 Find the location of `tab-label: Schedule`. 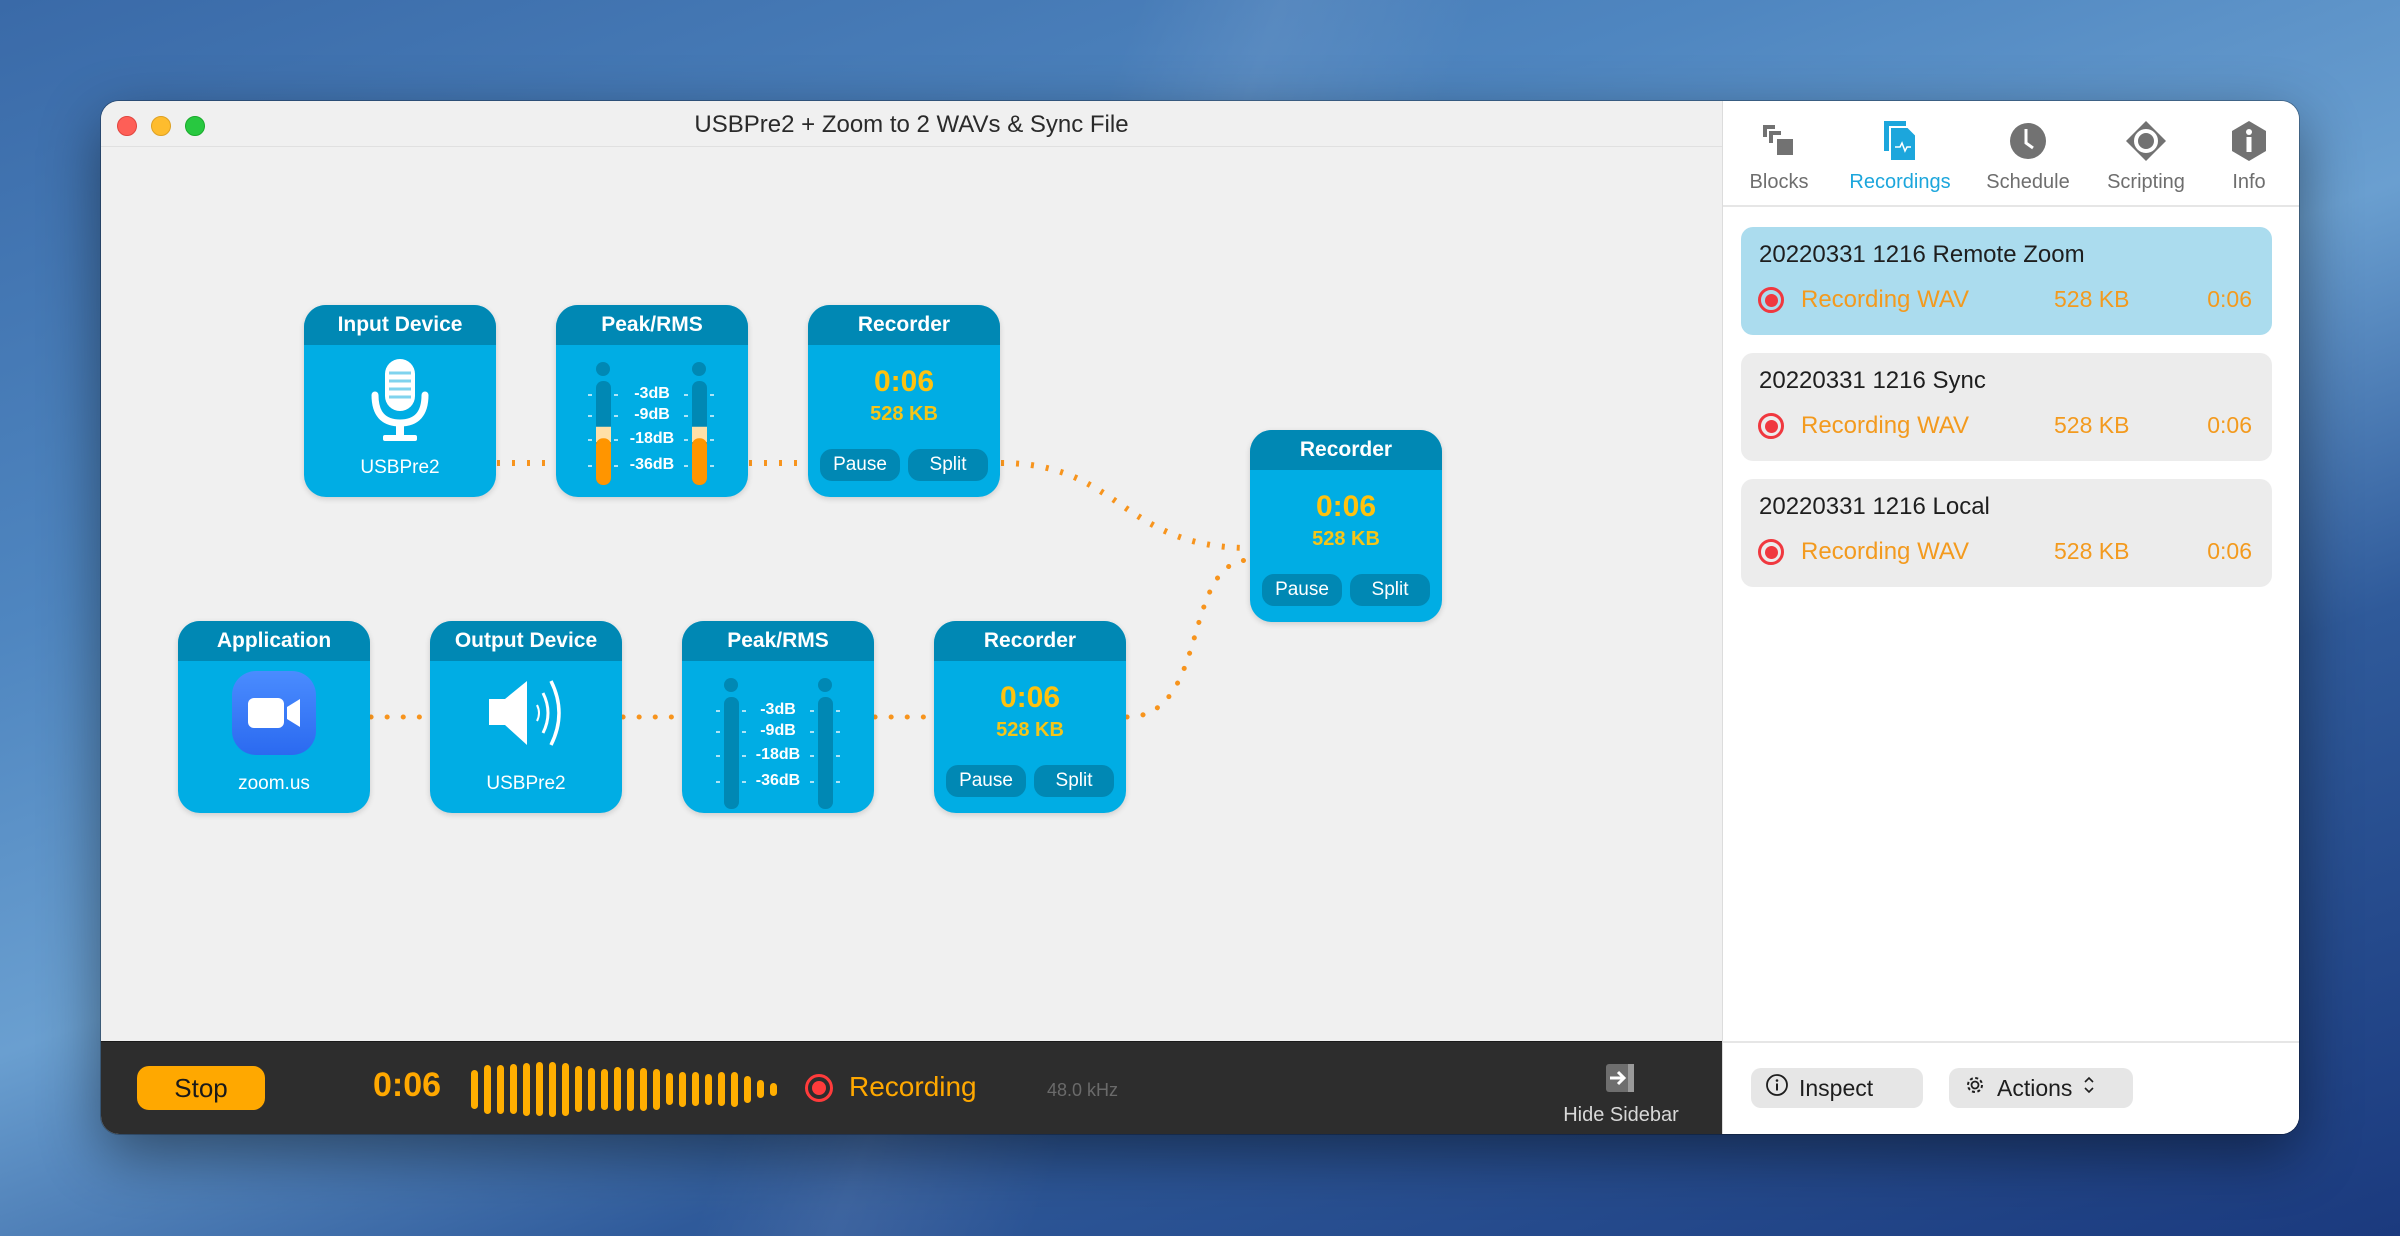

tab-label: Schedule is located at coordinates (2028, 182).